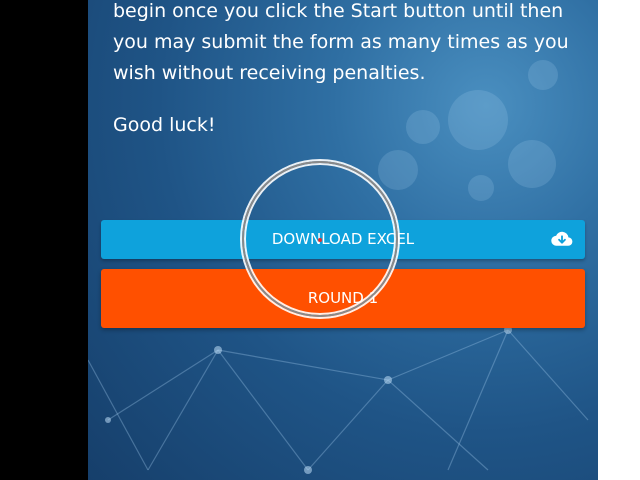 This screenshot has width=640, height=480. Describe the element at coordinates (44, 240) in the screenshot. I see `left-black-bar` at that location.